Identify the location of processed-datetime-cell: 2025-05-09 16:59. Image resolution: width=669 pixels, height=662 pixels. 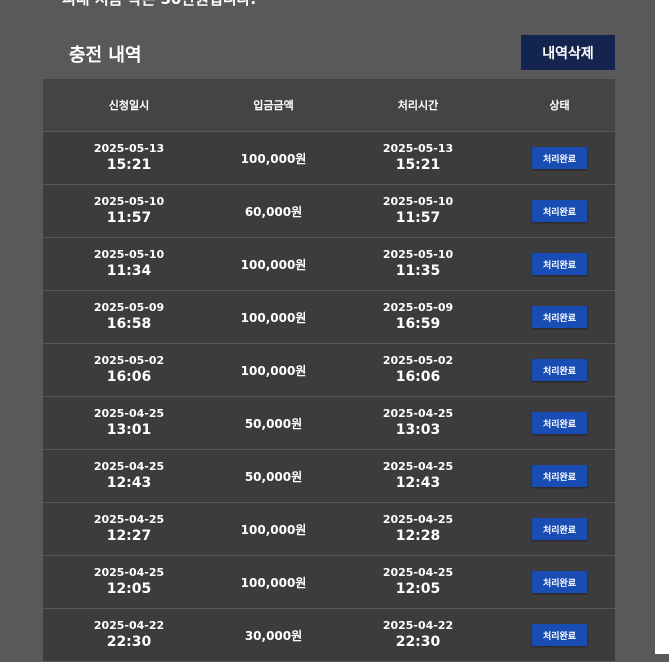
(418, 317).